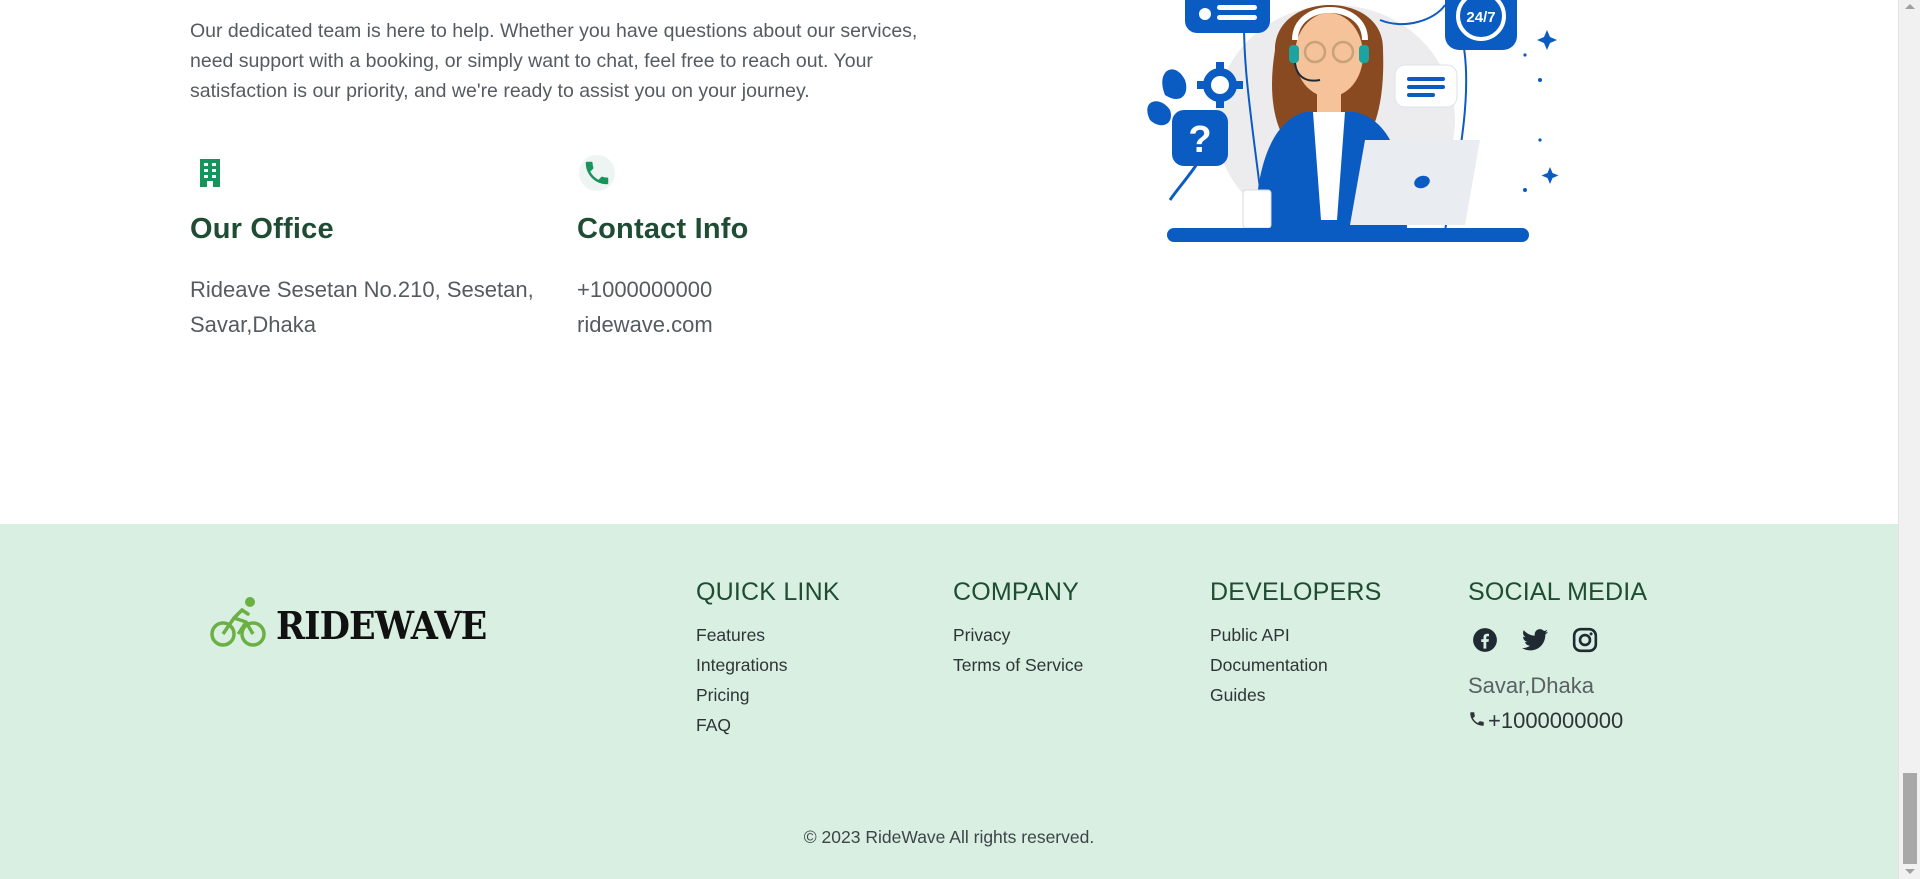 The width and height of the screenshot is (1920, 879). What do you see at coordinates (768, 635) in the screenshot?
I see `footer-link-features: Features` at bounding box center [768, 635].